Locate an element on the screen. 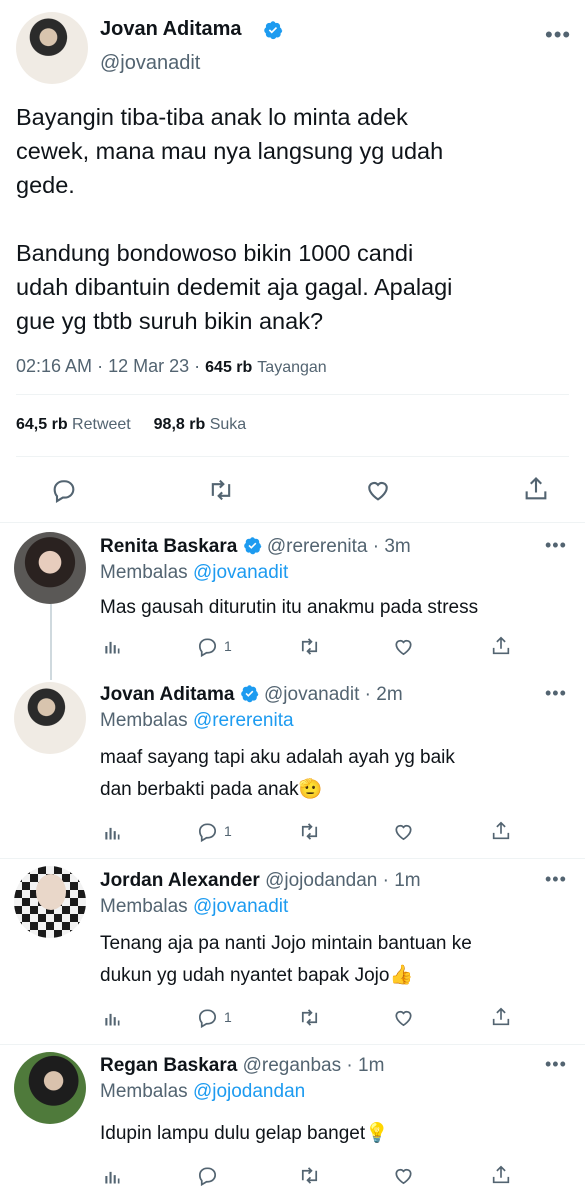 The width and height of the screenshot is (585, 1200). reply-header: Renita Baskara @rererenita · 3m is located at coordinates (255, 546).